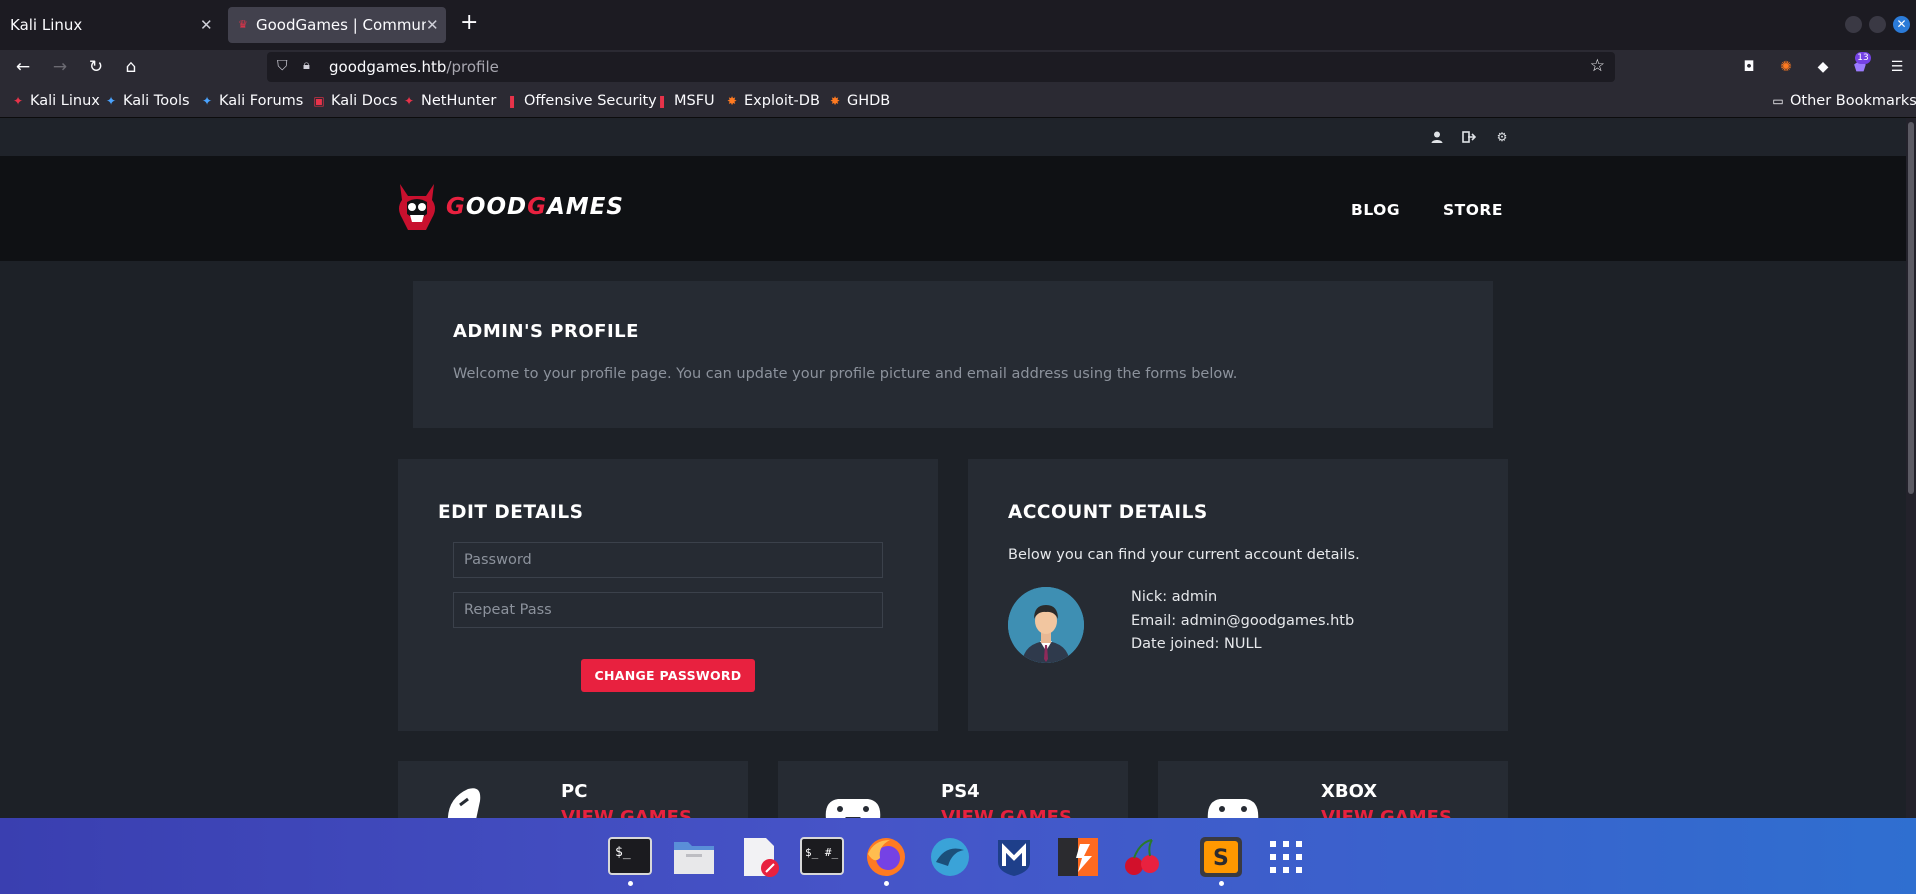 The height and width of the screenshot is (894, 1916). I want to click on bookmark-ghdb: ✸ GHDB, so click(859, 101).